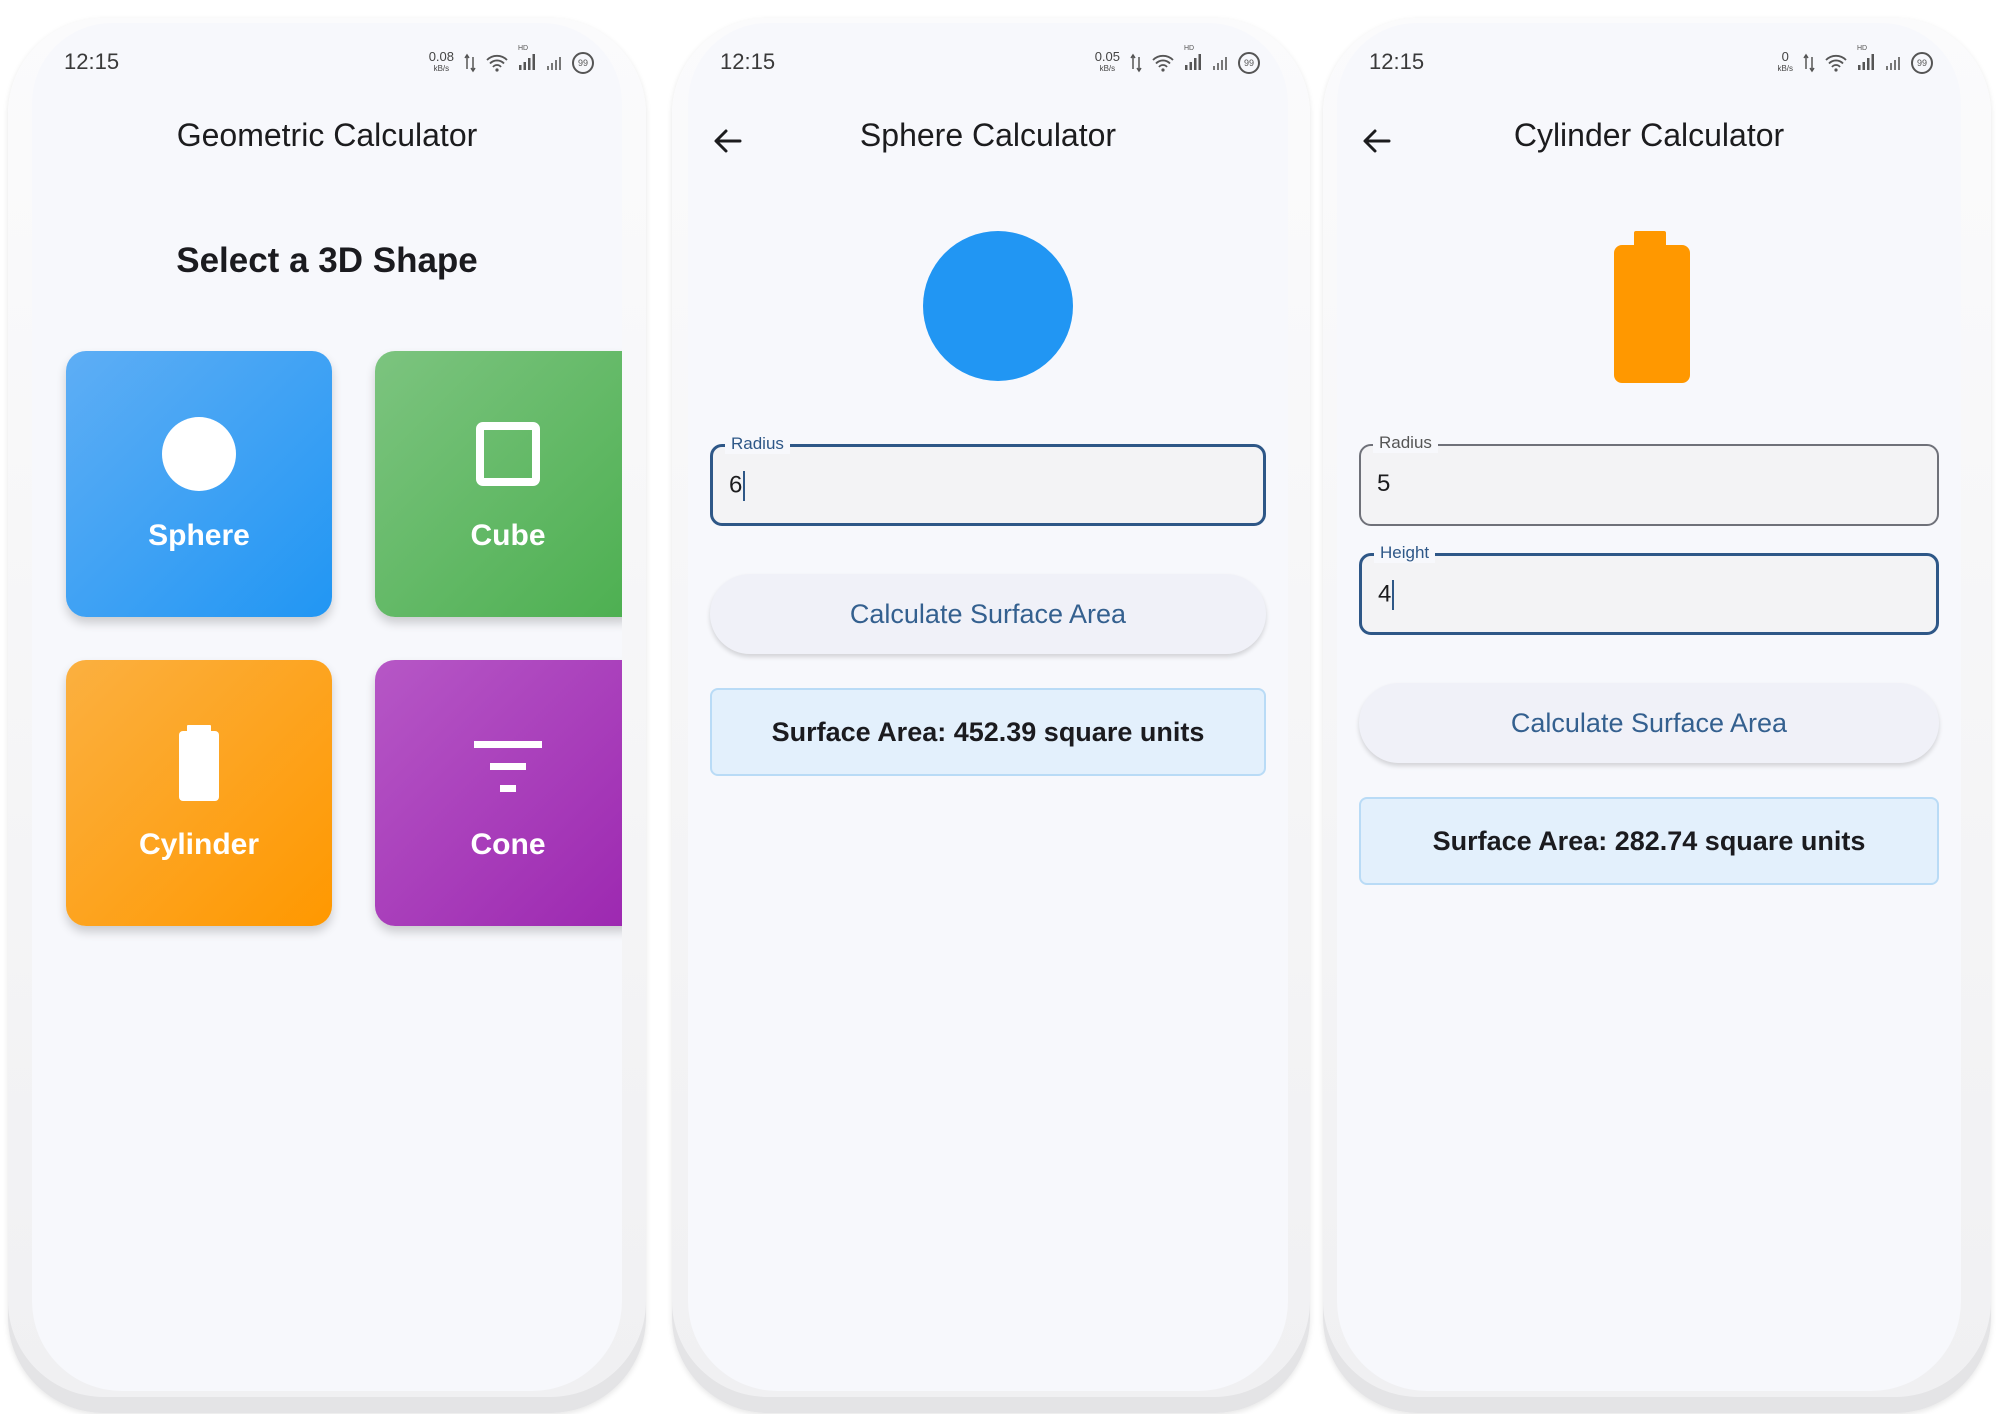  What do you see at coordinates (199, 763) in the screenshot?
I see `cylinder-icon` at bounding box center [199, 763].